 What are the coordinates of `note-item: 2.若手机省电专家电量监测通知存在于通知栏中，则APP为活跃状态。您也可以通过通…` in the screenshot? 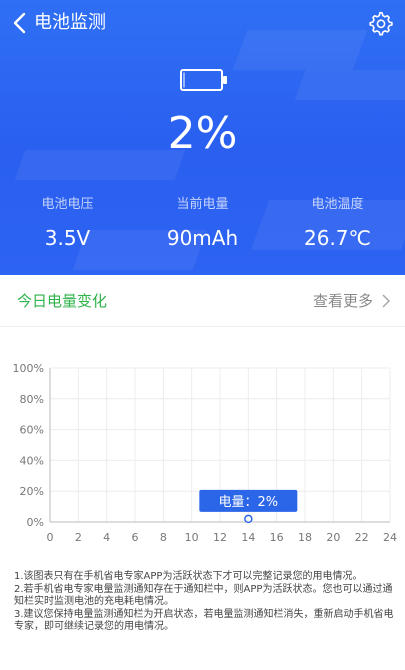 It's located at (203, 595).